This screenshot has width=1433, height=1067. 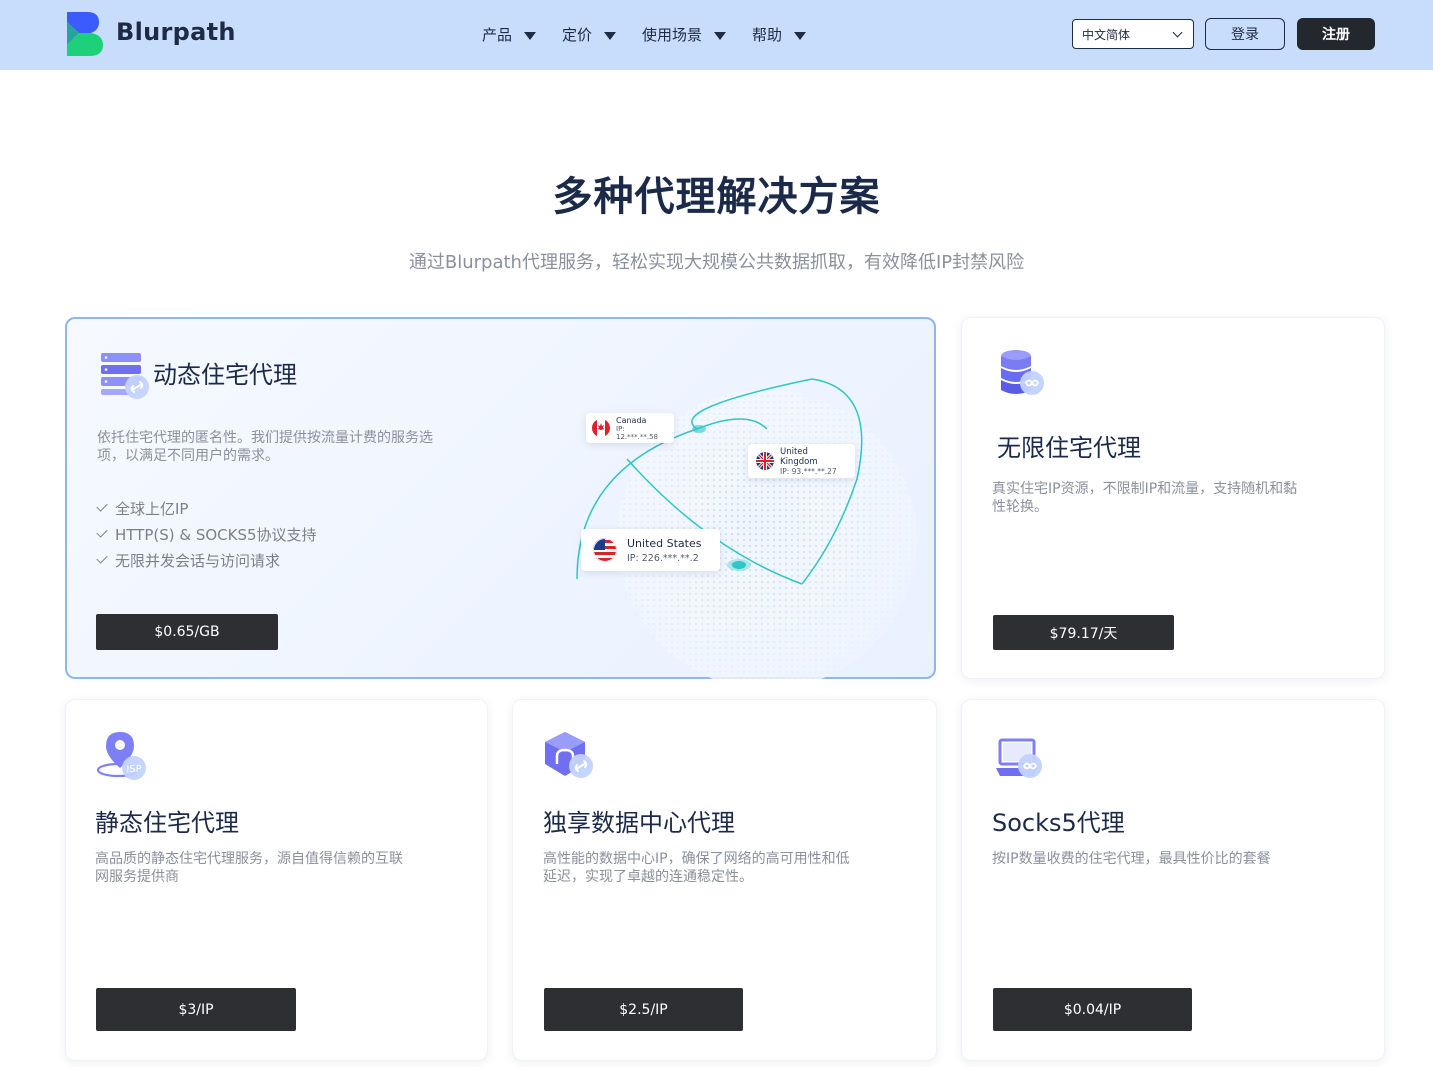 What do you see at coordinates (716, 262) in the screenshot?
I see `page-subtitle: 通过Blurpath代理服务，轻松实现大规模公共数据抓取，有效降低IP封禁风险` at bounding box center [716, 262].